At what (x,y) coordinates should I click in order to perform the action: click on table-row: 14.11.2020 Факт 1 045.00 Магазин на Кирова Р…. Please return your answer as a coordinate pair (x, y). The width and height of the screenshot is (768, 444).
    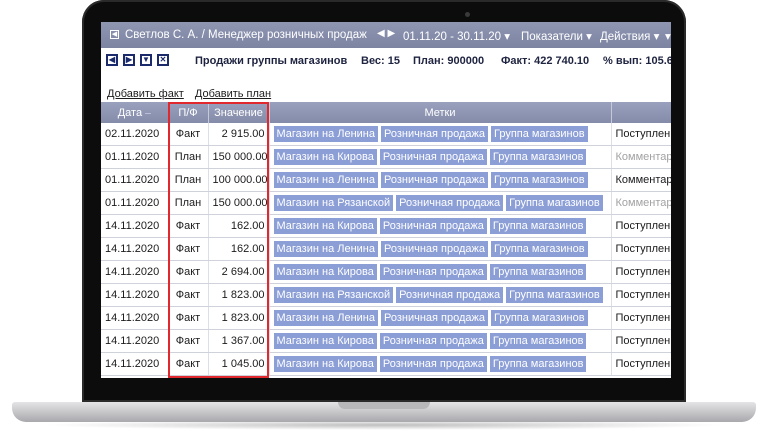
    Looking at the image, I should click on (386, 364).